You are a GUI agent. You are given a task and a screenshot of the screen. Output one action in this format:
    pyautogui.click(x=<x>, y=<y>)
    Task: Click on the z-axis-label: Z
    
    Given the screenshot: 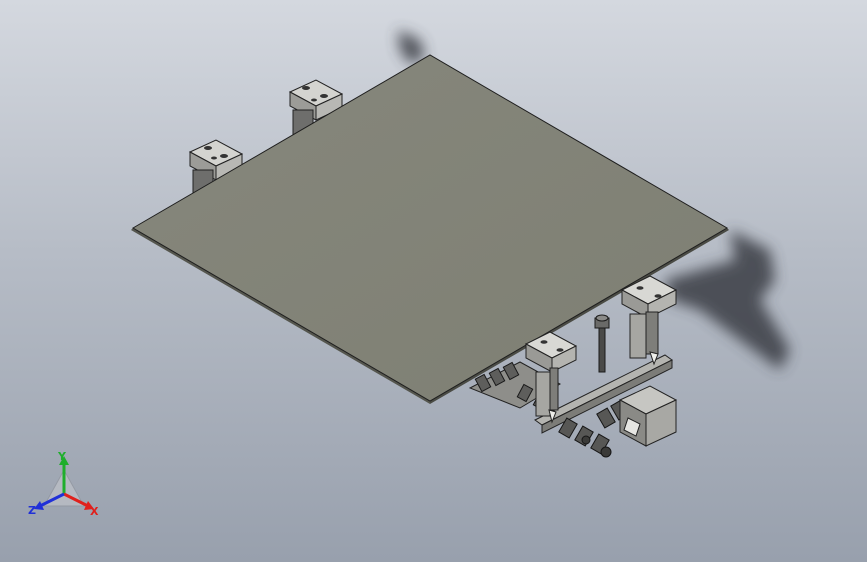 What is the action you would take?
    pyautogui.click(x=32, y=510)
    